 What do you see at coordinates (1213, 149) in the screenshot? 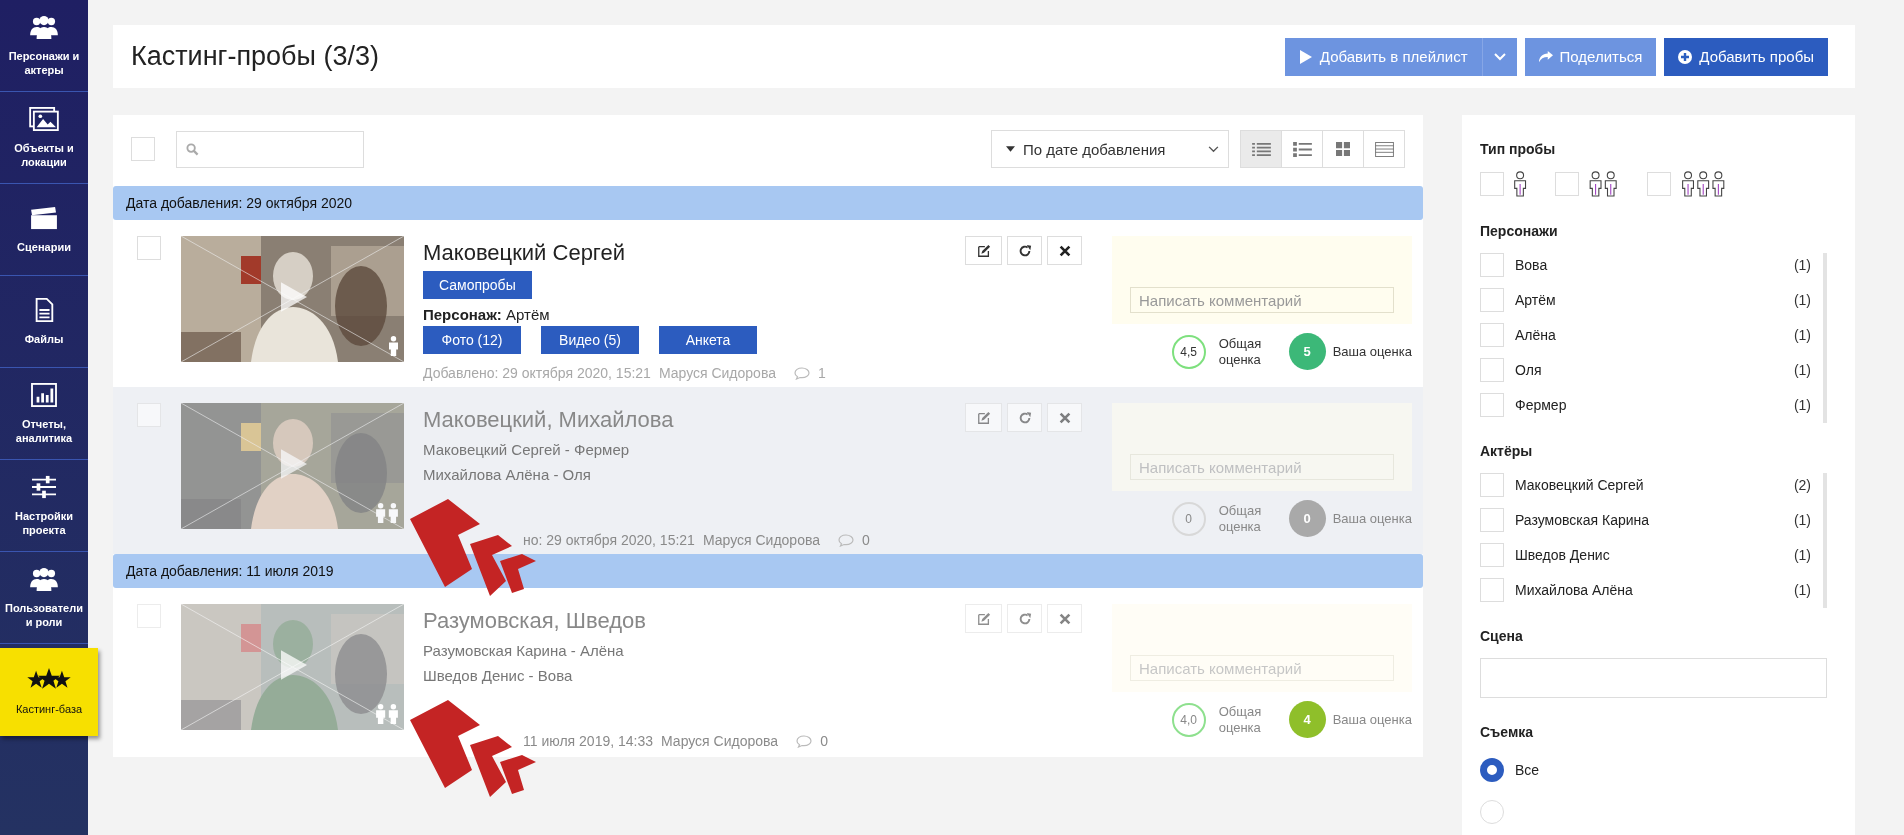
I see `chevron-down-icon` at bounding box center [1213, 149].